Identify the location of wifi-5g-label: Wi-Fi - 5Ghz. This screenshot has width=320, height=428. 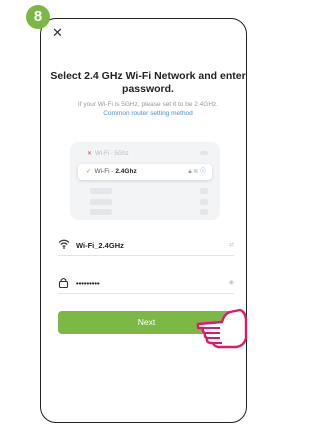
(112, 154).